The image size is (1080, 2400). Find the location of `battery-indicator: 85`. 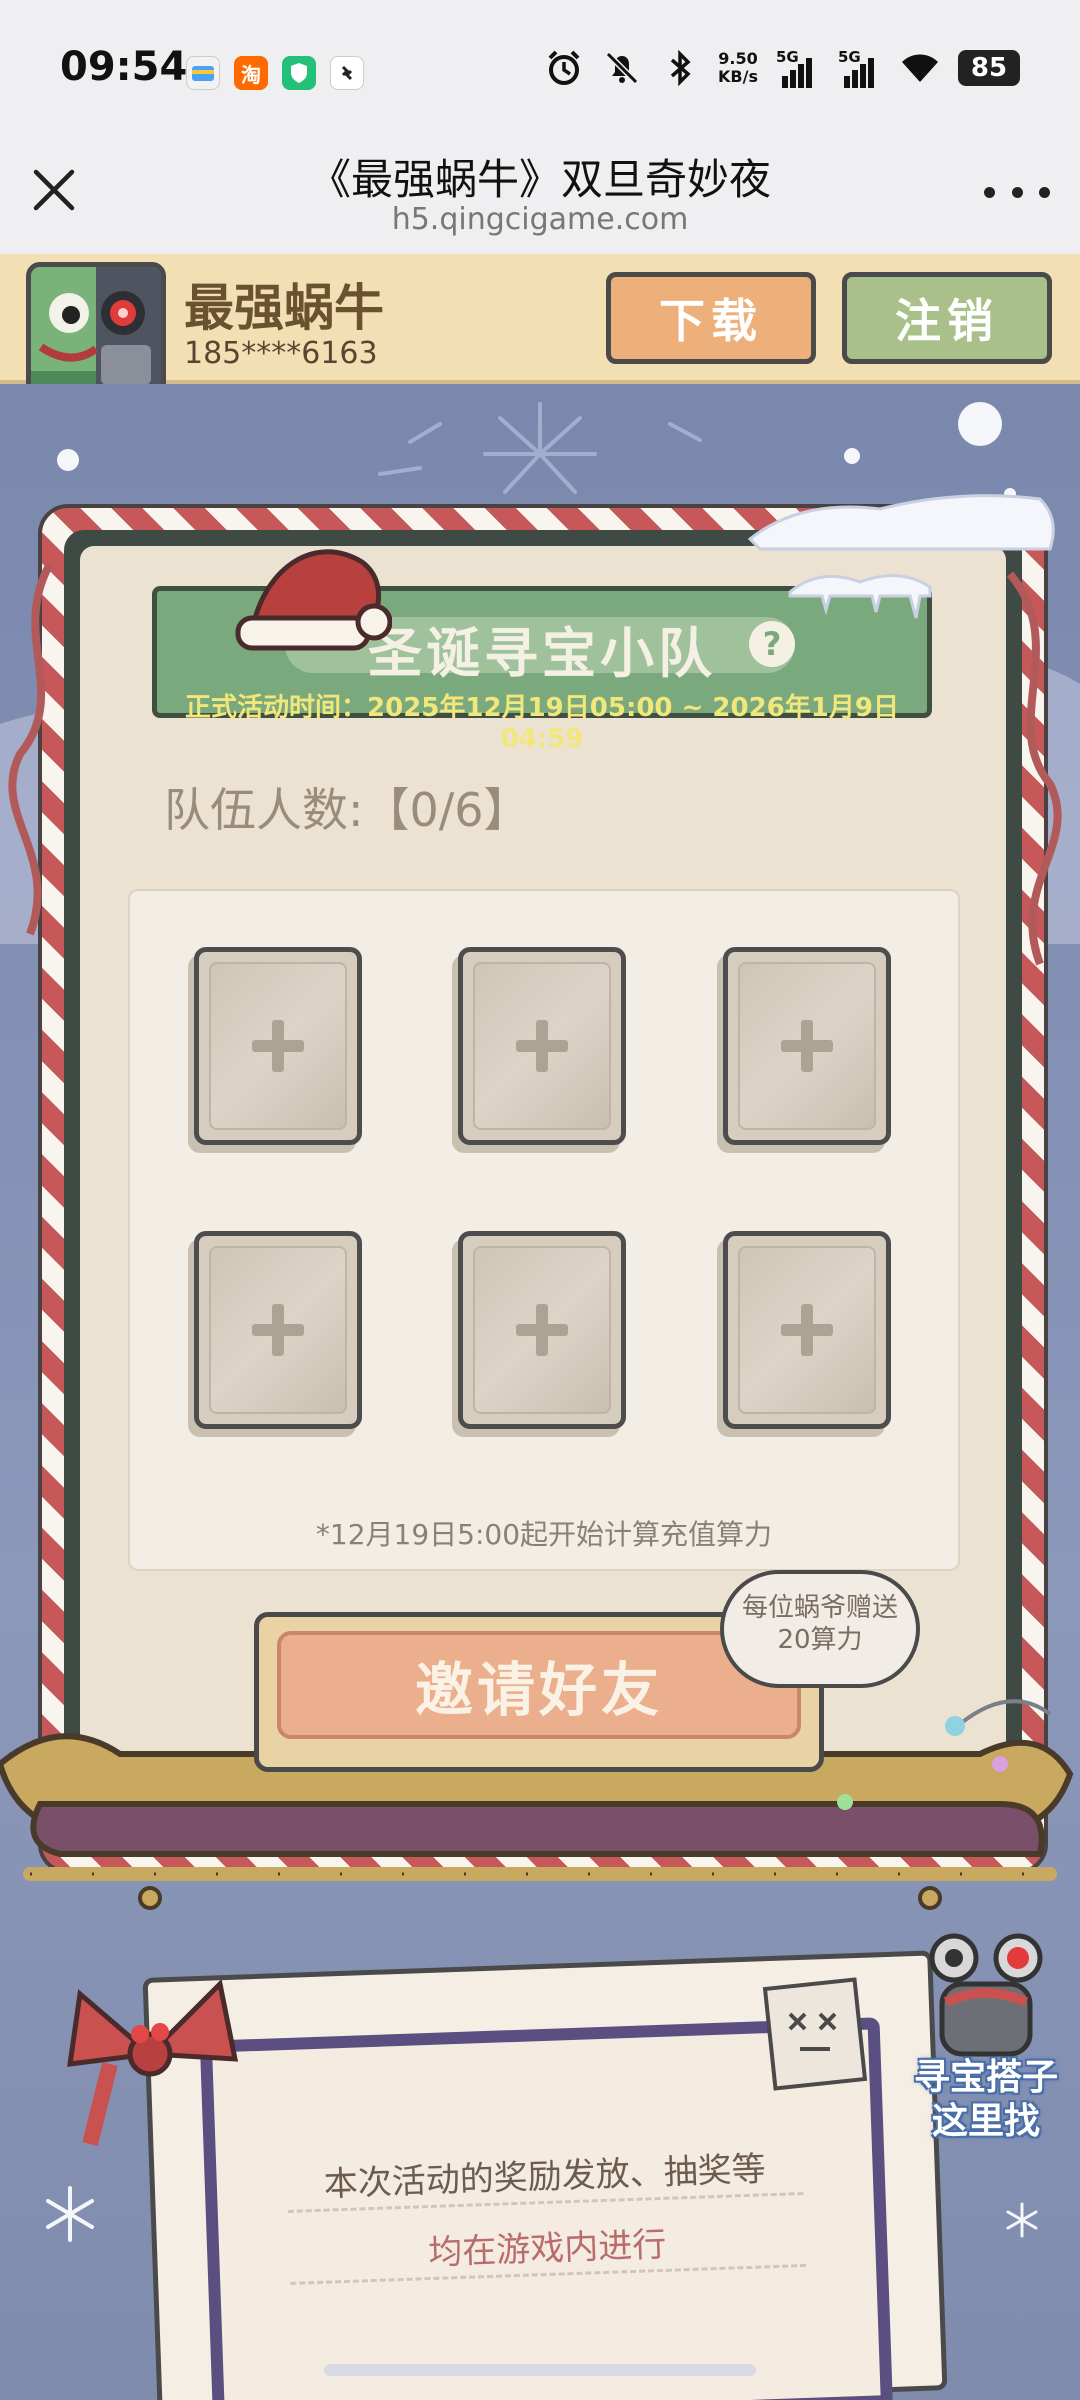

battery-indicator: 85 is located at coordinates (989, 68).